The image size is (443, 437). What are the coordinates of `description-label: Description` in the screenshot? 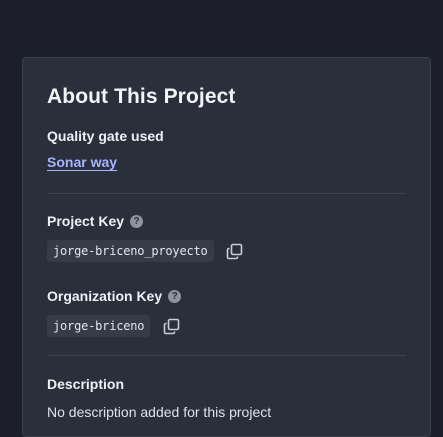 It's located at (86, 384).